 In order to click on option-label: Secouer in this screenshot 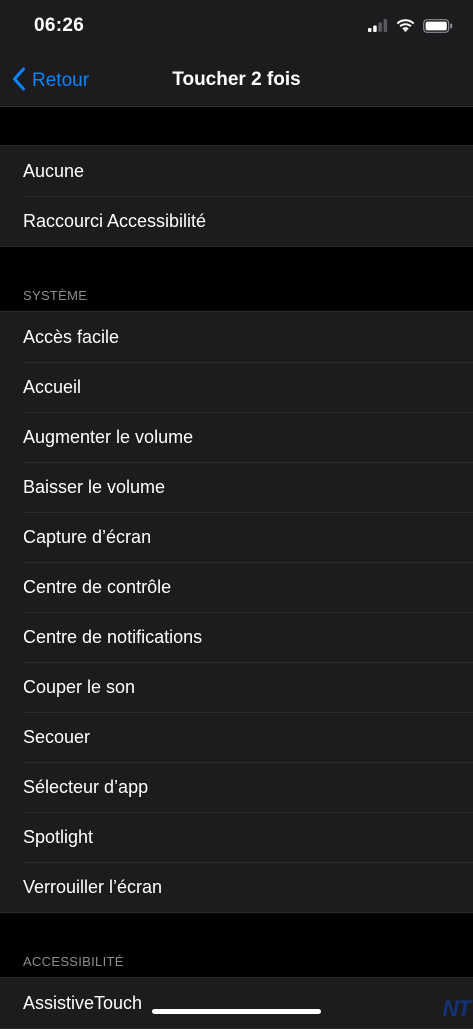, I will do `click(57, 736)`.